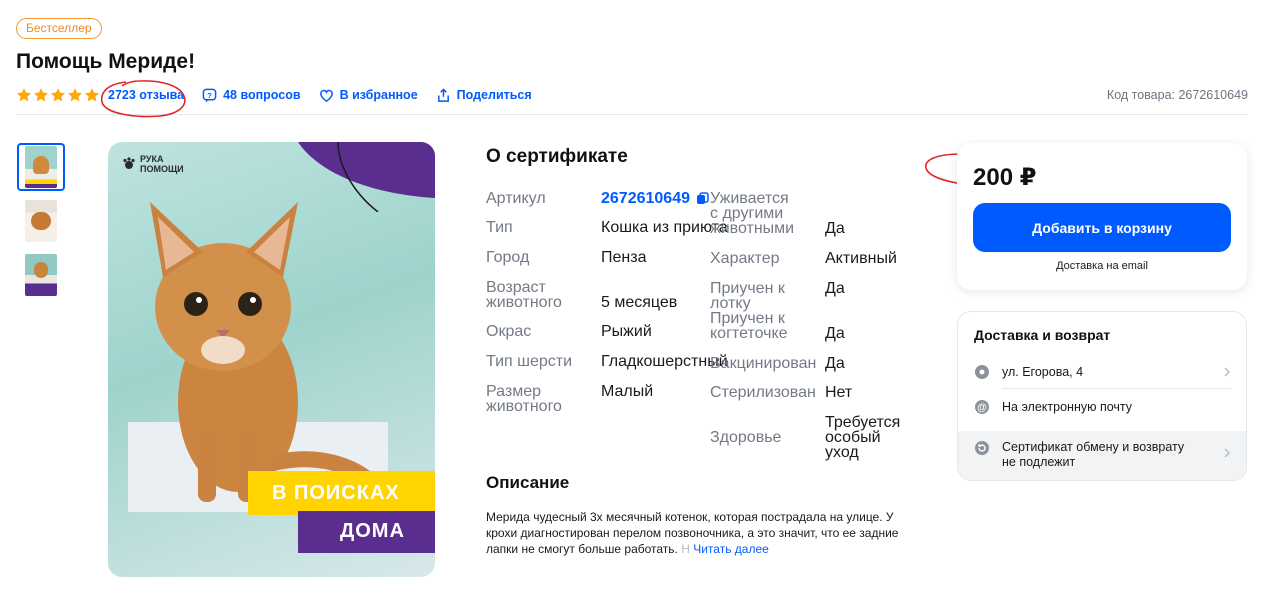 The height and width of the screenshot is (616, 1280). What do you see at coordinates (1227, 453) in the screenshot?
I see `chevron-right-icon` at bounding box center [1227, 453].